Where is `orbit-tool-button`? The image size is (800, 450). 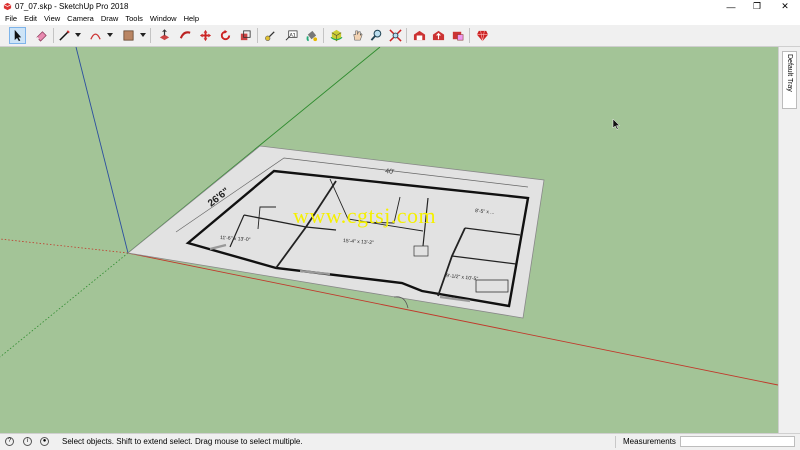 orbit-tool-button is located at coordinates (336, 35).